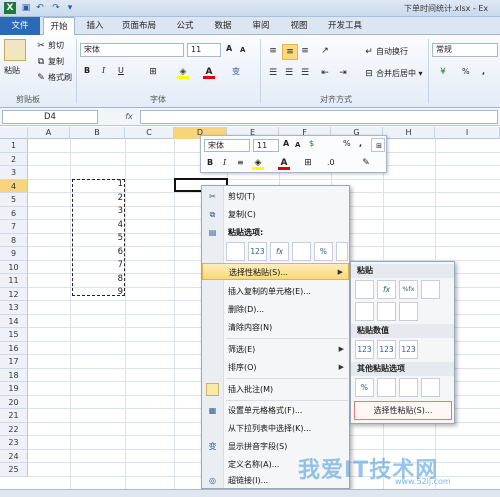 The height and width of the screenshot is (497, 500). Describe the element at coordinates (20, 26) in the screenshot. I see `tab-file: 文件` at that location.